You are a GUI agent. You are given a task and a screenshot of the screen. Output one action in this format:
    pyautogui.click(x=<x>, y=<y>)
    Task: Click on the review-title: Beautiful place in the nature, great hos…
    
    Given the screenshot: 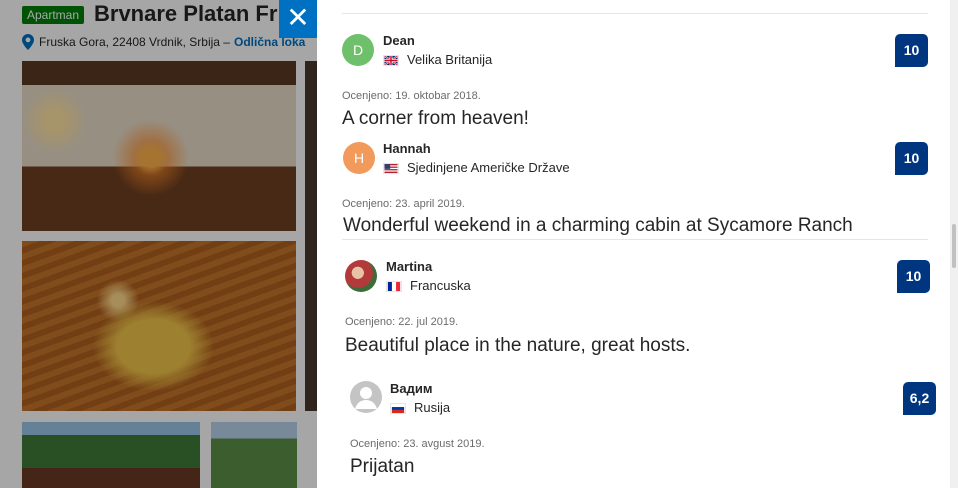 What is the action you would take?
    pyautogui.click(x=518, y=345)
    